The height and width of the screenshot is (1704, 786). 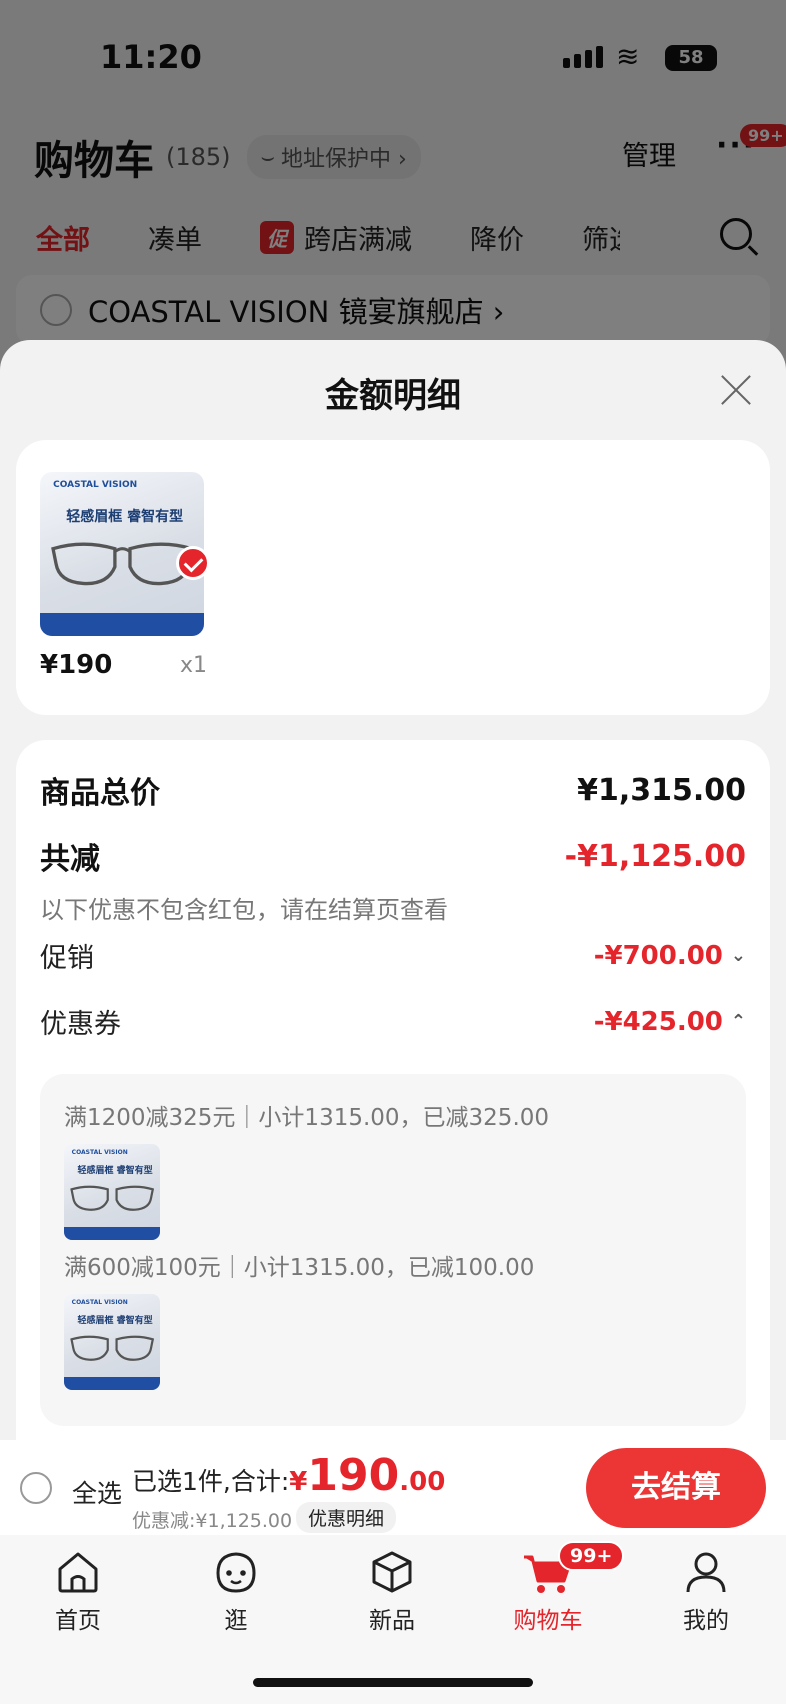 I want to click on promo-row: 促销 -¥700.00 ⌄, so click(x=393, y=955).